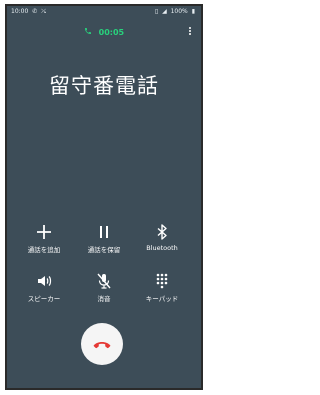 The width and height of the screenshot is (320, 395). Describe the element at coordinates (162, 299) in the screenshot. I see `keypad-label: キーパッド` at that location.